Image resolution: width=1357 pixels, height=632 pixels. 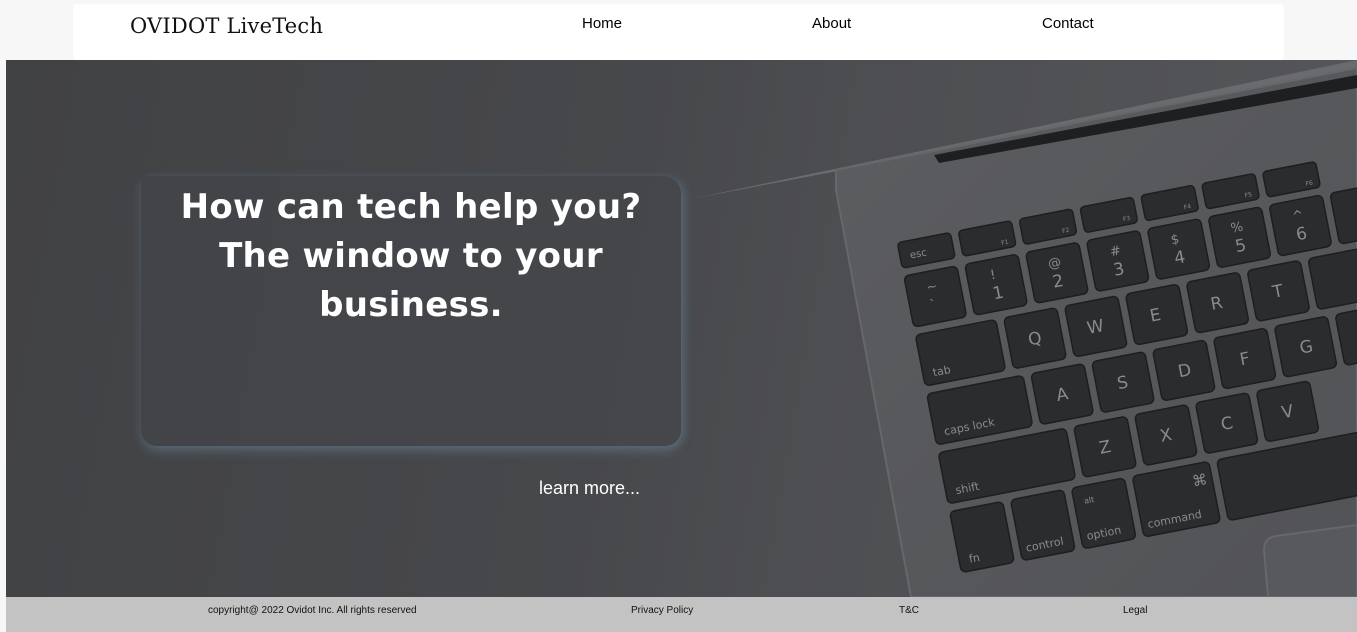 What do you see at coordinates (831, 23) in the screenshot?
I see `nav-about-link: About` at bounding box center [831, 23].